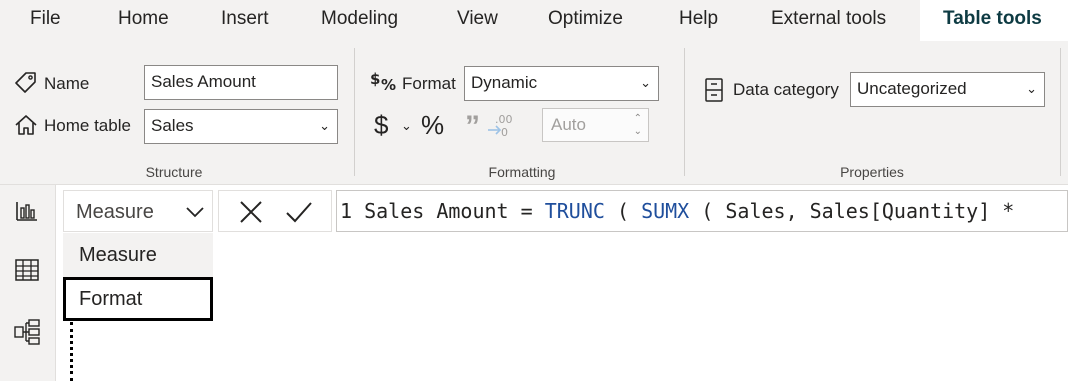 The height and width of the screenshot is (381, 1068). Describe the element at coordinates (429, 83) in the screenshot. I see `format-label: Format` at that location.